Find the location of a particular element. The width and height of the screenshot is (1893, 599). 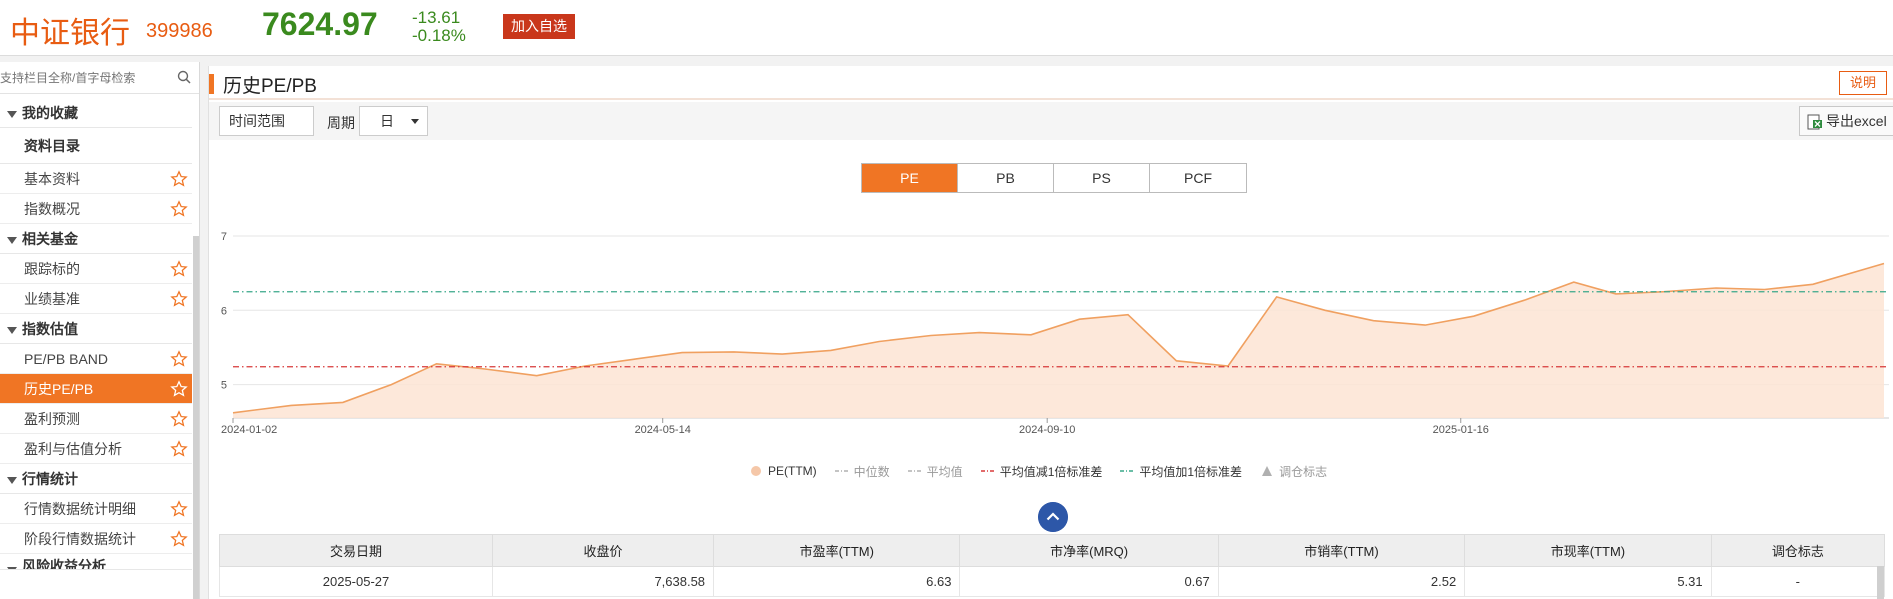

index-code: 399986 is located at coordinates (179, 31).